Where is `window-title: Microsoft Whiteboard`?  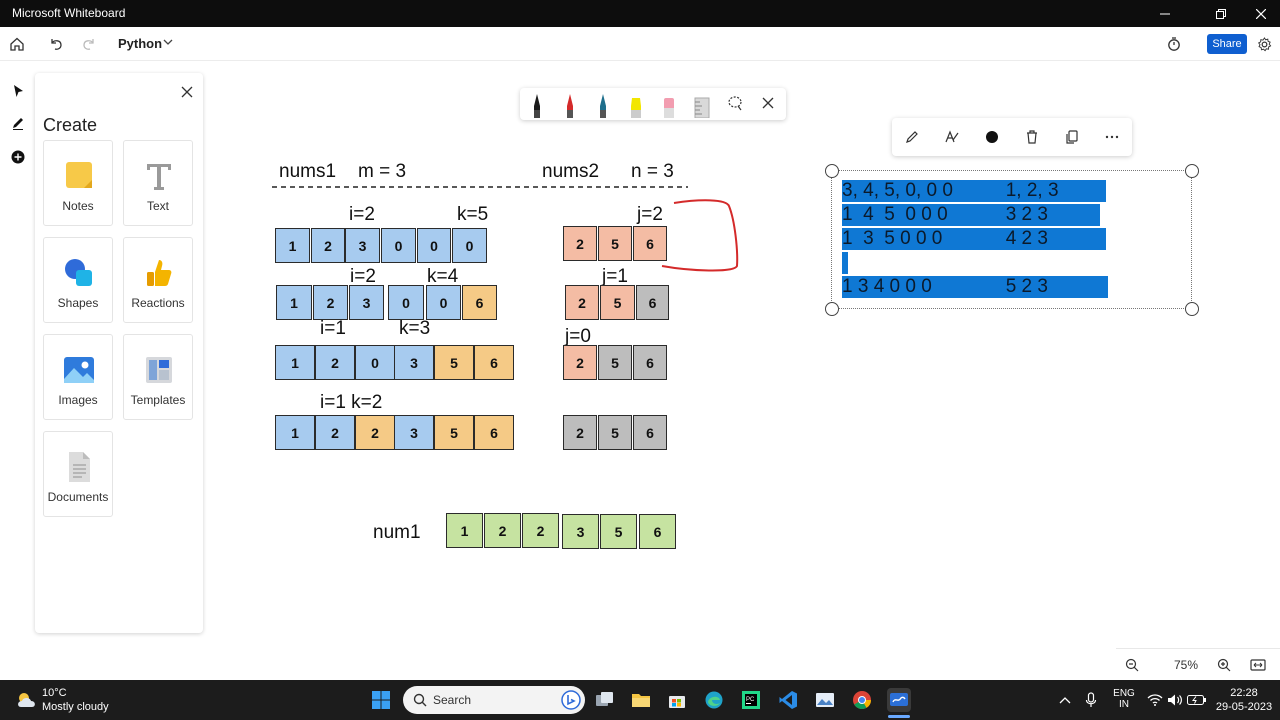 window-title: Microsoft Whiteboard is located at coordinates (69, 13).